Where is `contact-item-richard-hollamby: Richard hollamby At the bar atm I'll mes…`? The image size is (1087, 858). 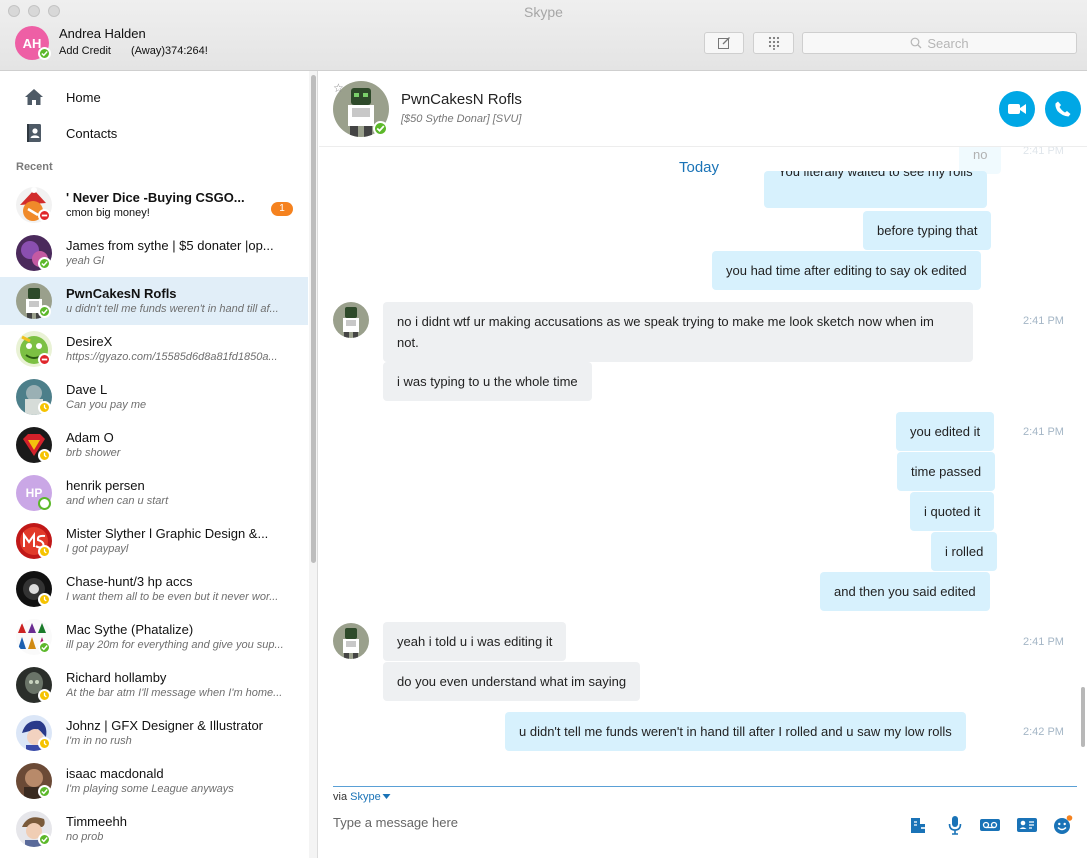
contact-item-richard-hollamby: Richard hollamby At the bar atm I'll mes… is located at coordinates (154, 685).